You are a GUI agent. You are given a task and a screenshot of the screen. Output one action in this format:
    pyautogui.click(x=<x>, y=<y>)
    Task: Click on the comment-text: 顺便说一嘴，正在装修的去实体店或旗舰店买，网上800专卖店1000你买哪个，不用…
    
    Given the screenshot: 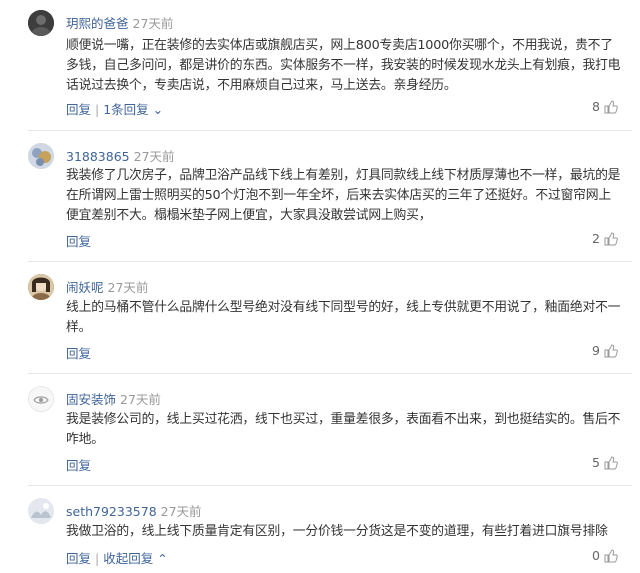 What is the action you would take?
    pyautogui.click(x=343, y=65)
    